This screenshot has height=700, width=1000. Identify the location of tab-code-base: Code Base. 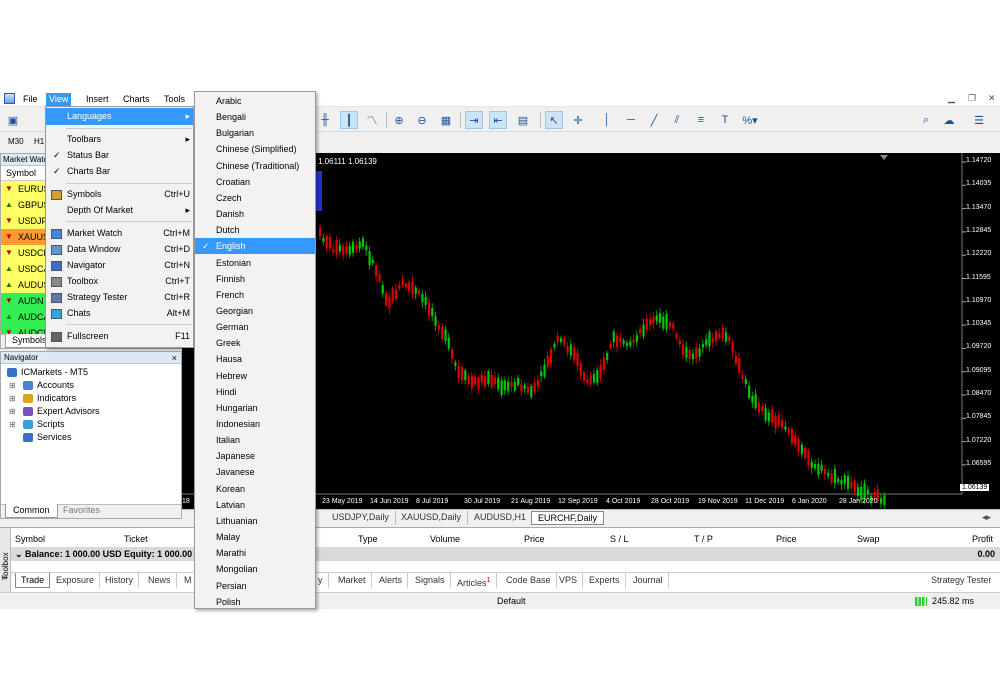
(529, 580).